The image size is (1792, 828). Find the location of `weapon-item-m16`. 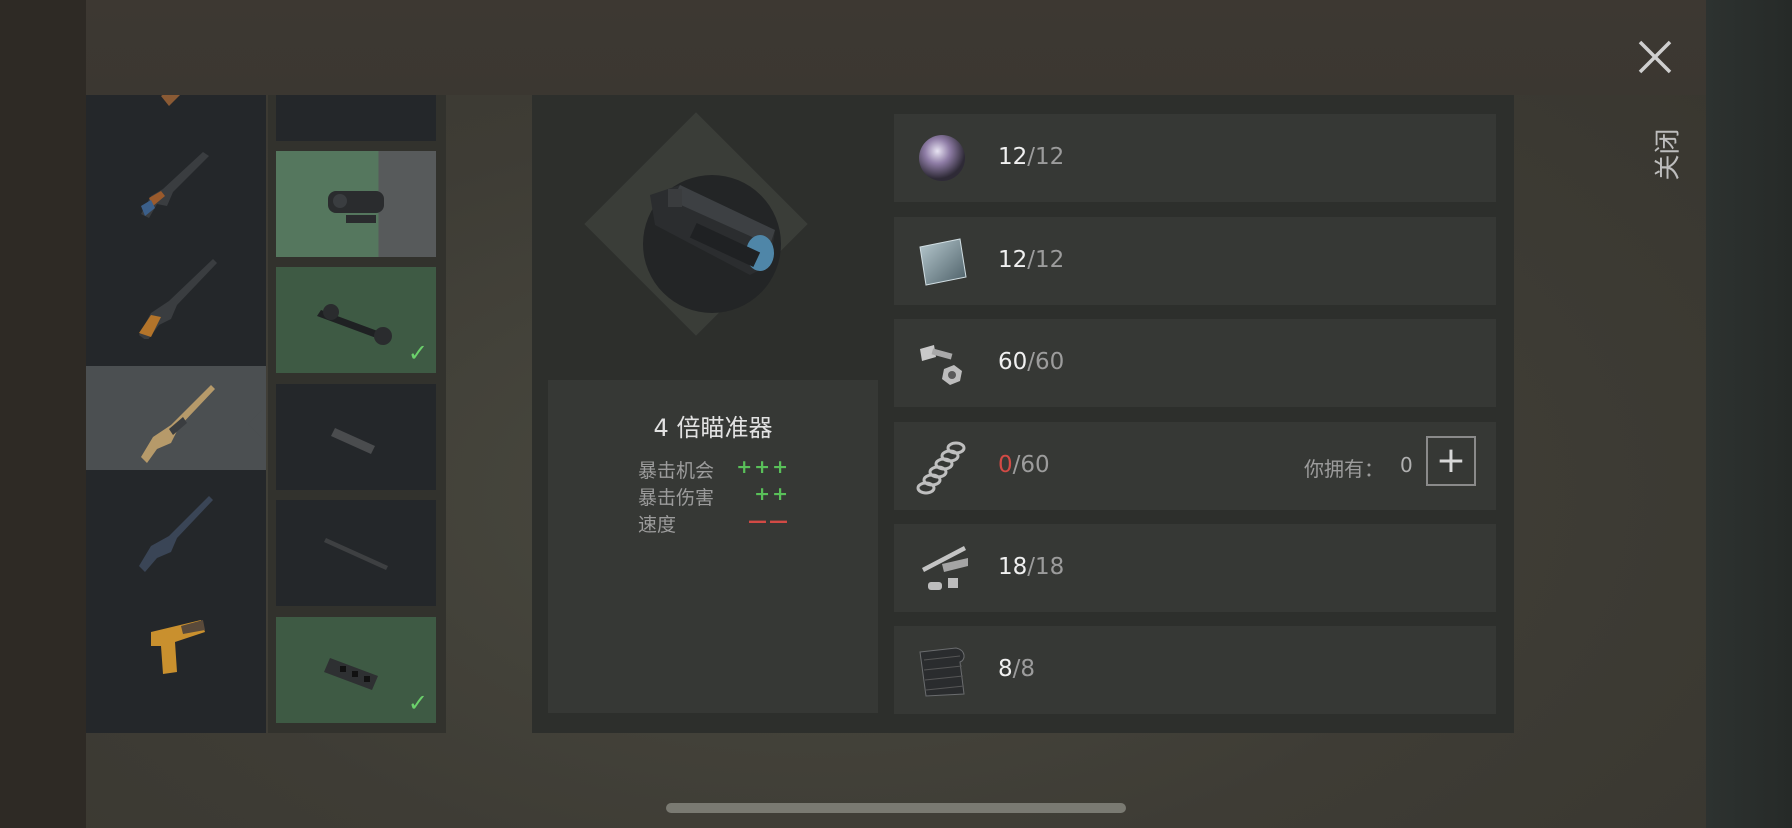

weapon-item-m16 is located at coordinates (176, 527).